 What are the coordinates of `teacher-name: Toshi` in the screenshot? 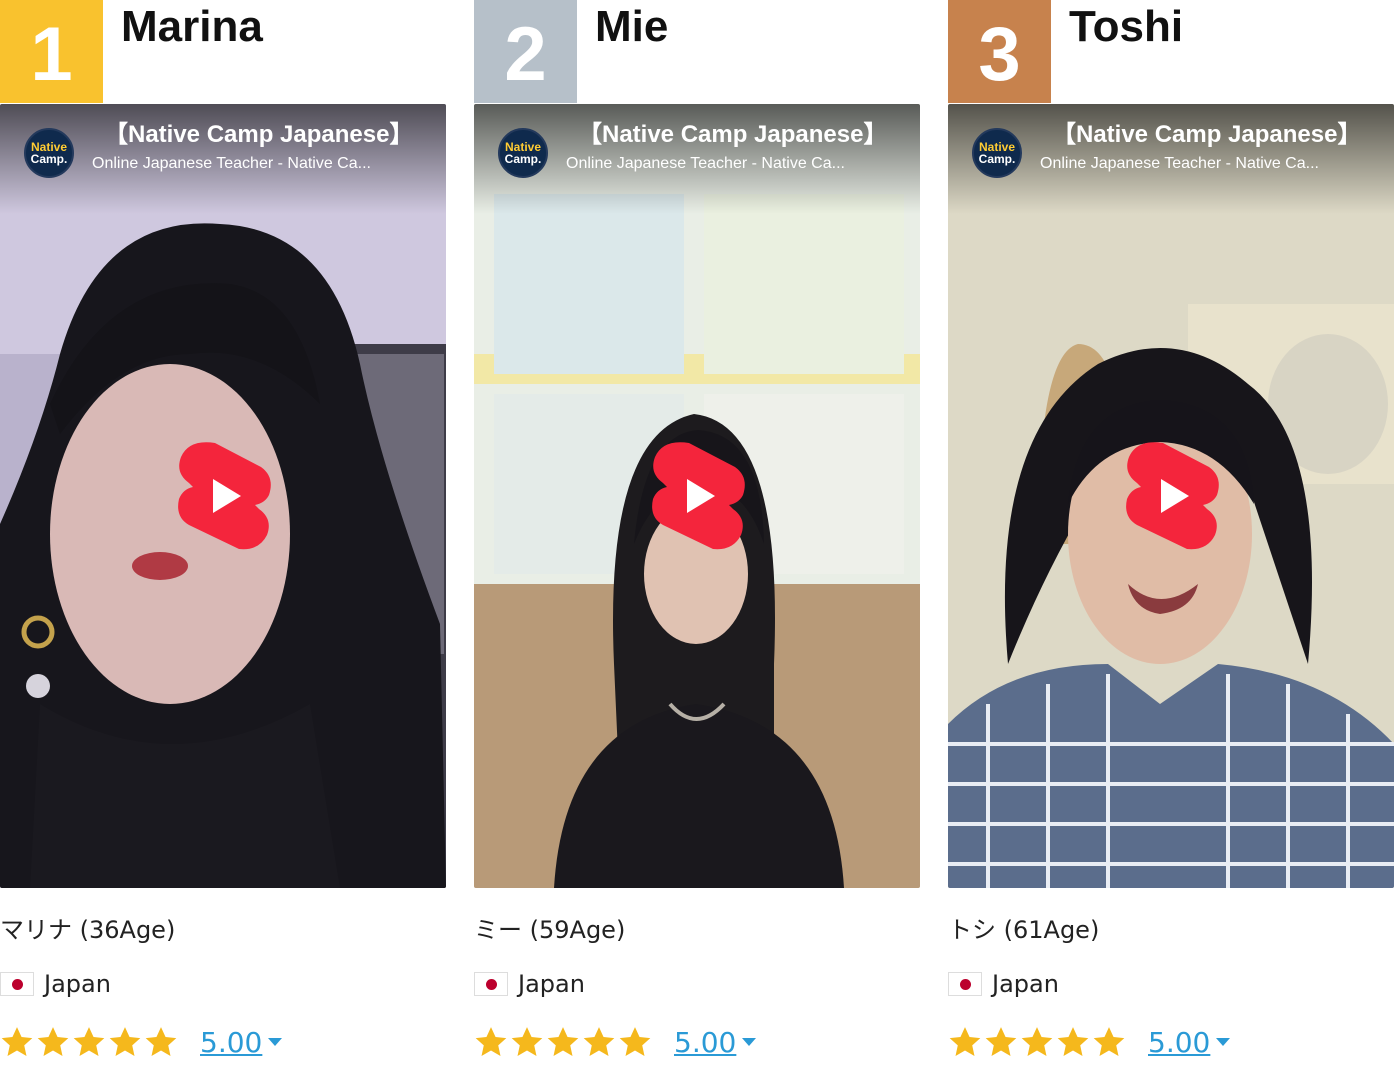 It's located at (1126, 27).